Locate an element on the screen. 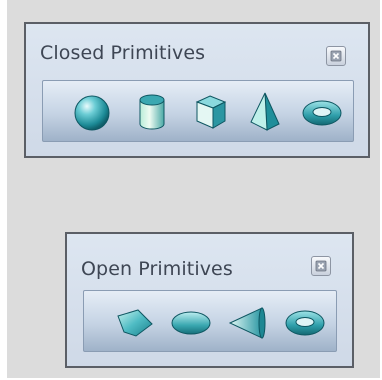  closed-primitives-title: Closed Primitives is located at coordinates (123, 53).